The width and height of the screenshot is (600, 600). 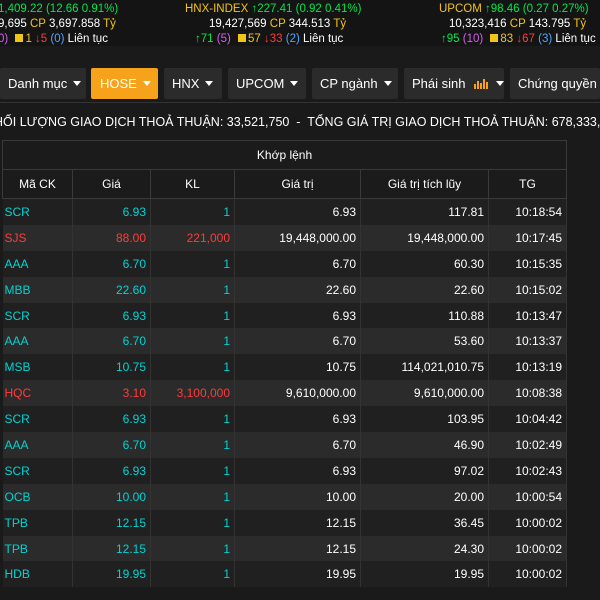 I want to click on cell-time: 10:18:54, so click(x=528, y=211).